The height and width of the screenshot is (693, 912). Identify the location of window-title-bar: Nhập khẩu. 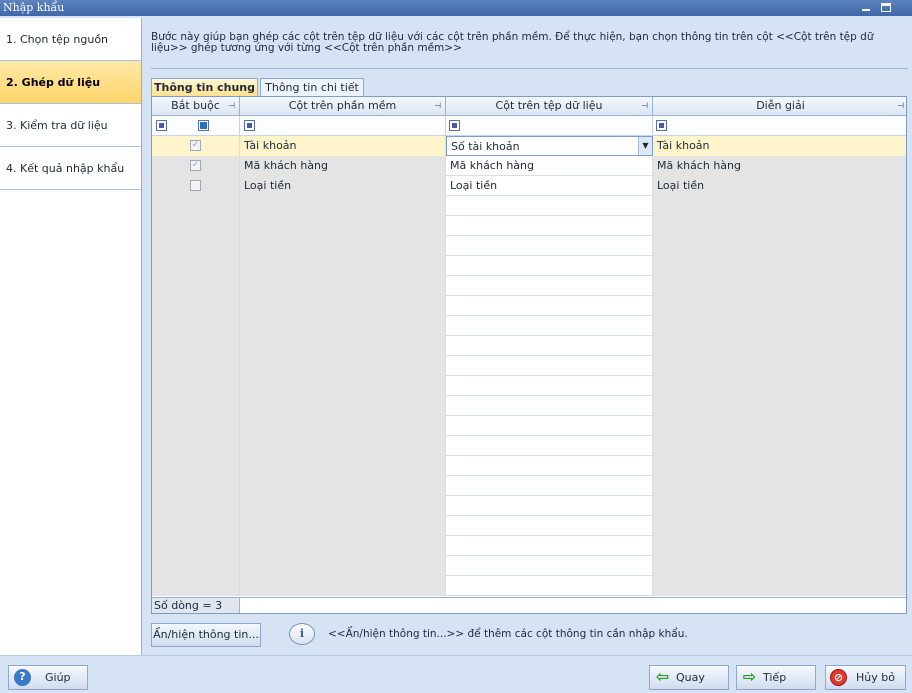
(456, 8).